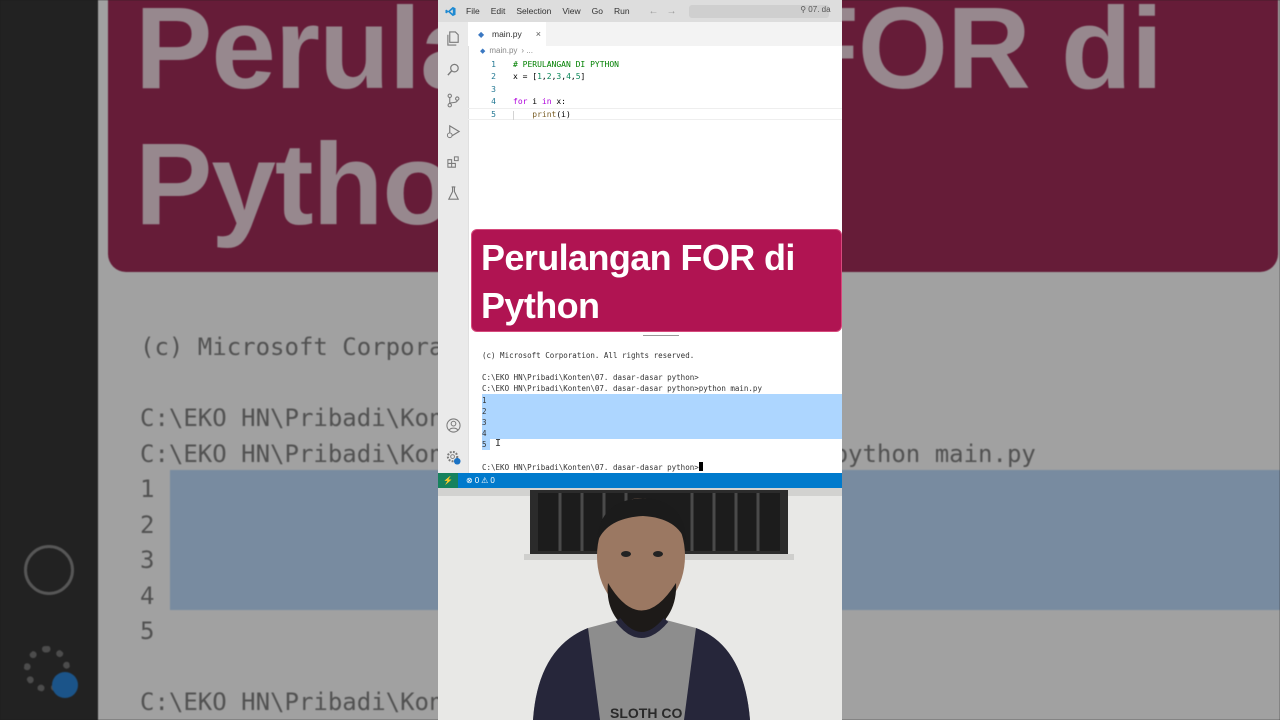 Image resolution: width=1280 pixels, height=720 pixels. Describe the element at coordinates (759, 11) in the screenshot. I see `command-center-search: ⚲ 07. da` at that location.